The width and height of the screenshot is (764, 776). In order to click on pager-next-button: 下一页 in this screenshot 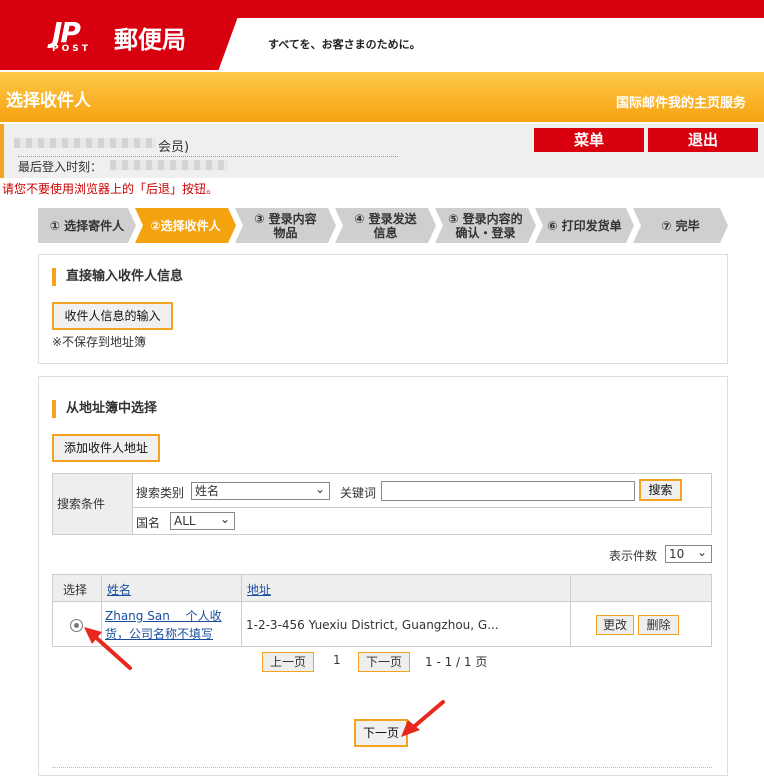, I will do `click(384, 662)`.